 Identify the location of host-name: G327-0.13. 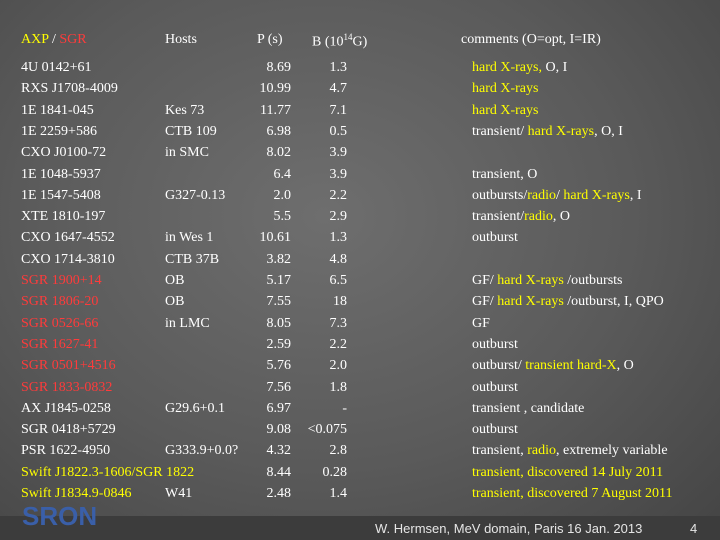
(195, 195).